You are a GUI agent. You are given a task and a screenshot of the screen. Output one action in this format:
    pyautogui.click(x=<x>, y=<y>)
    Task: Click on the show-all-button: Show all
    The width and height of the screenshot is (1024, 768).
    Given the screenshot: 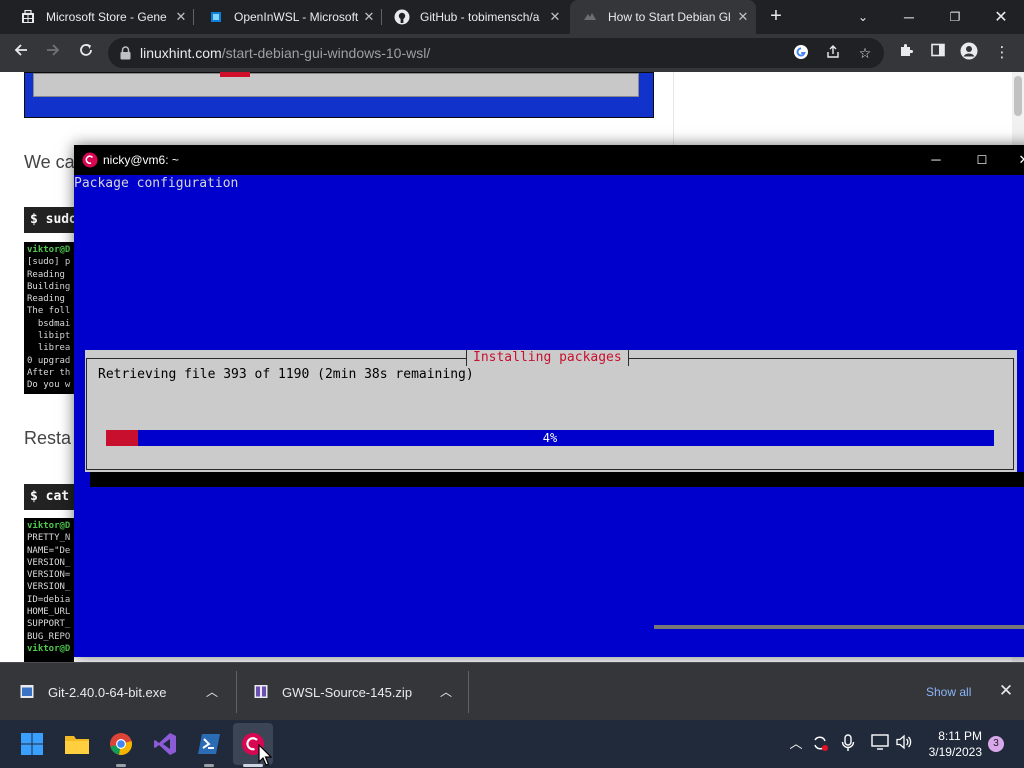 What is the action you would take?
    pyautogui.click(x=948, y=692)
    